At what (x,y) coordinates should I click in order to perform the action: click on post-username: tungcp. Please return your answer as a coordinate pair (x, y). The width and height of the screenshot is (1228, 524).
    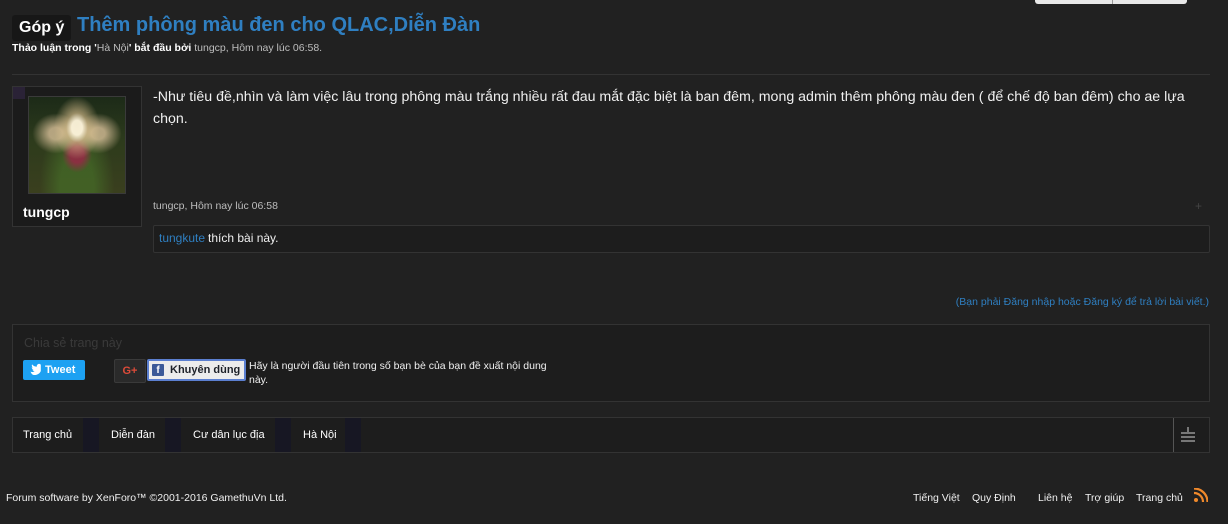
    Looking at the image, I should click on (46, 212).